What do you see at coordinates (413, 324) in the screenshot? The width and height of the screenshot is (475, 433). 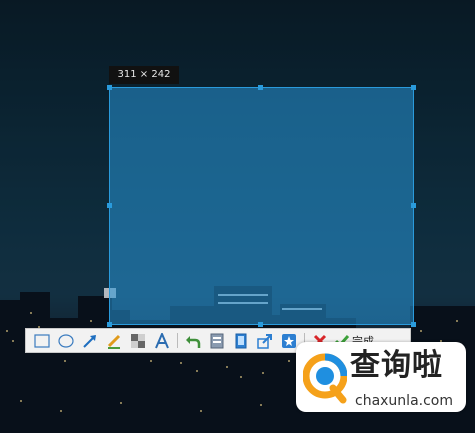 I see `resize-handle-bottom-right` at bounding box center [413, 324].